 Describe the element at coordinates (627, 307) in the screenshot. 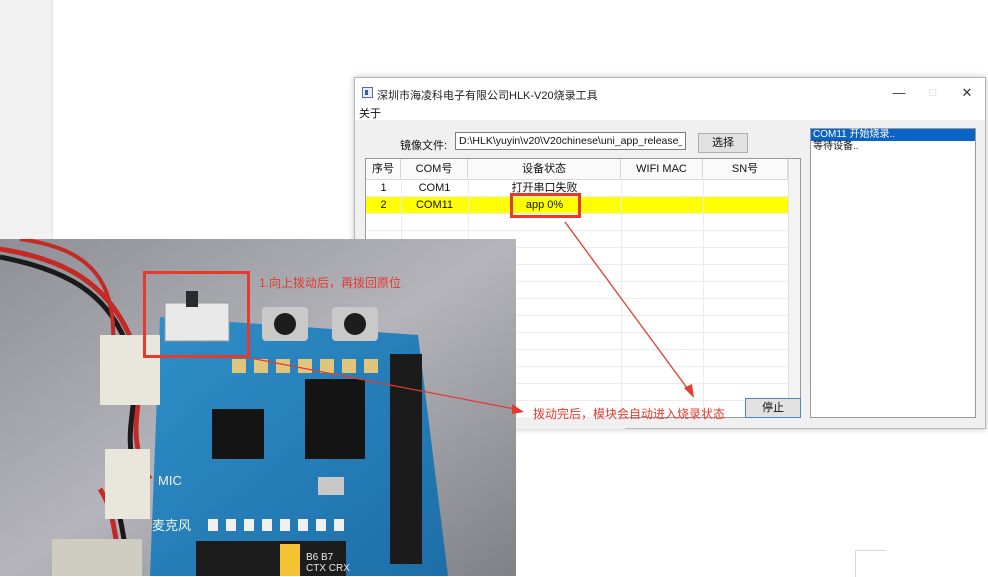

I see `arrow-line-right` at that location.